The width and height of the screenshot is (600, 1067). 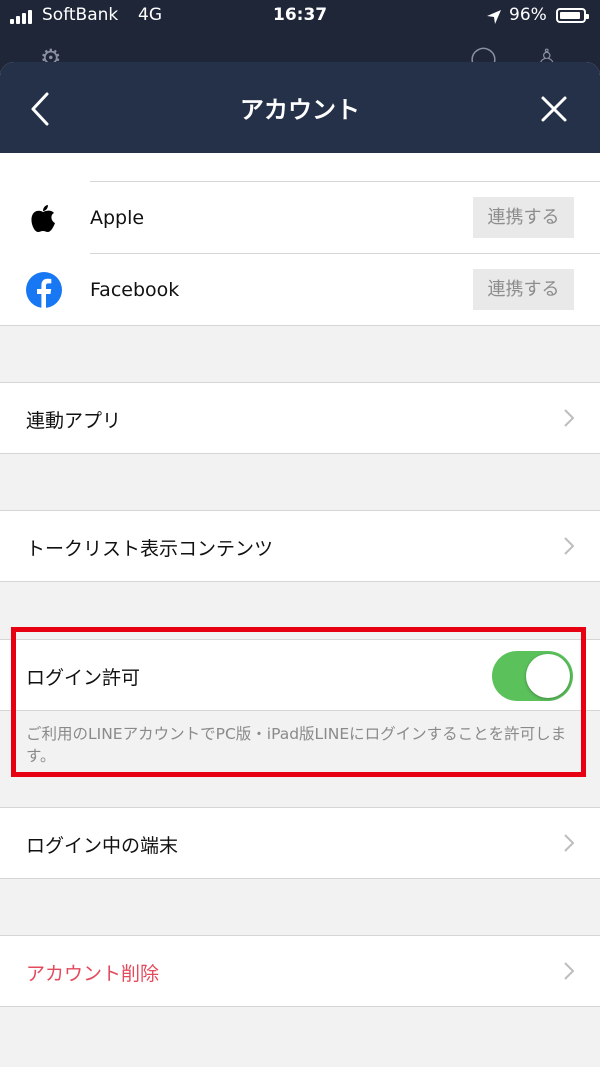 I want to click on page-title: アカウント, so click(x=300, y=110).